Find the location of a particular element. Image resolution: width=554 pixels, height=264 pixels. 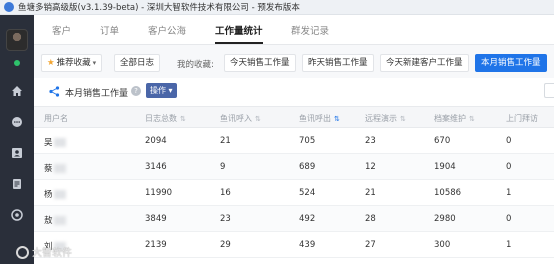

section-header: 本月销售工作量 ? 操作 ▾ is located at coordinates (294, 91).